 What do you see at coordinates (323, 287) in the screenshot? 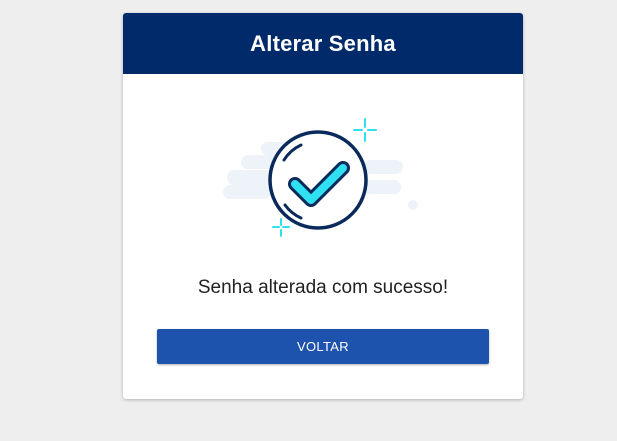
I see `success-message: Senha alterada com sucesso!` at bounding box center [323, 287].